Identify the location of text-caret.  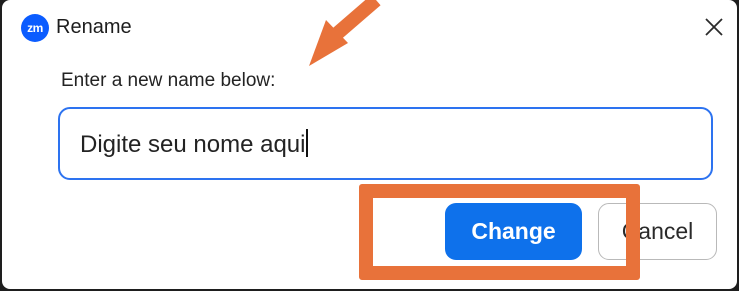
(307, 143).